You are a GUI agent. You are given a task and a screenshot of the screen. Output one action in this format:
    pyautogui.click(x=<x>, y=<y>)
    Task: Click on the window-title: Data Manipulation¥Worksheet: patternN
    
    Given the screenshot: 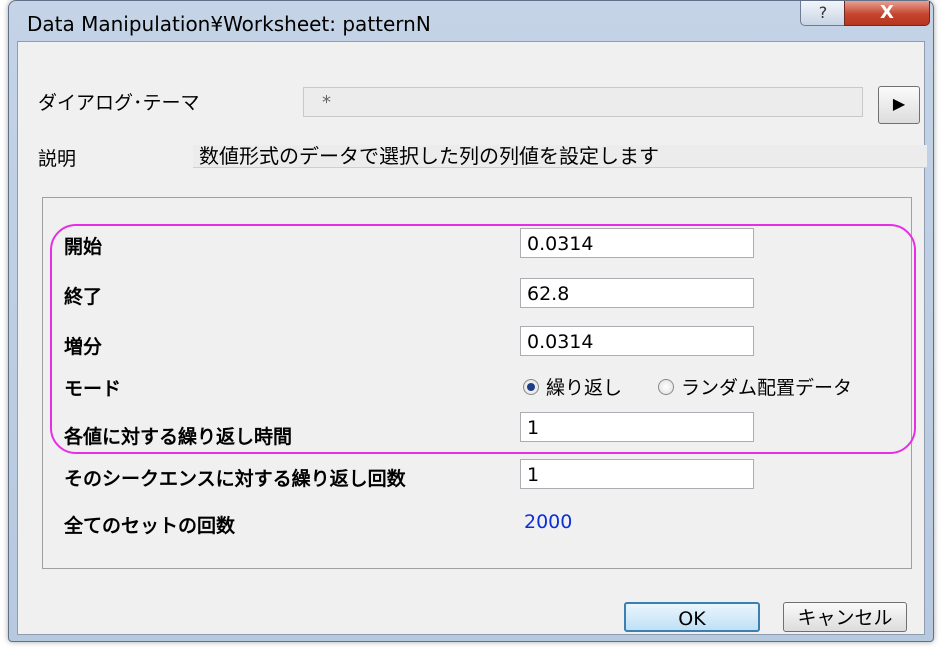 What is the action you would take?
    pyautogui.click(x=229, y=24)
    